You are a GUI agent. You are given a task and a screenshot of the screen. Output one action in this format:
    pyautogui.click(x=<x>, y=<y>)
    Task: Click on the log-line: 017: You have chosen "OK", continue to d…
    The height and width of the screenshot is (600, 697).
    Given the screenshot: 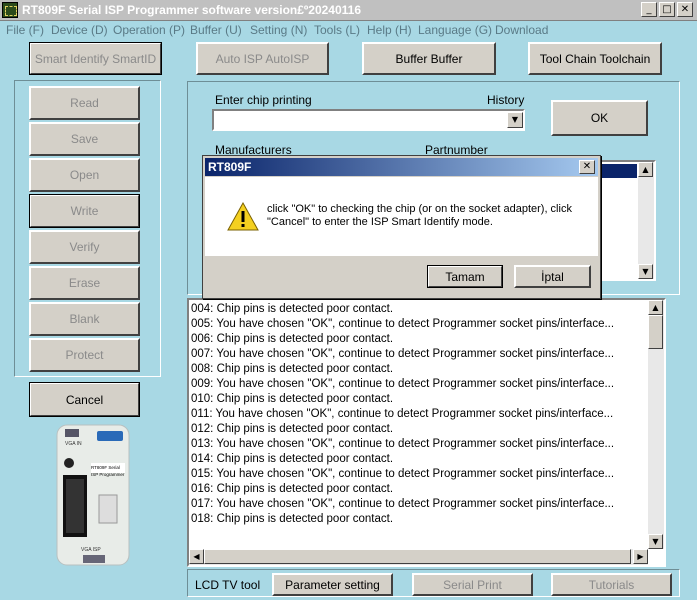 What is the action you would take?
    pyautogui.click(x=403, y=504)
    